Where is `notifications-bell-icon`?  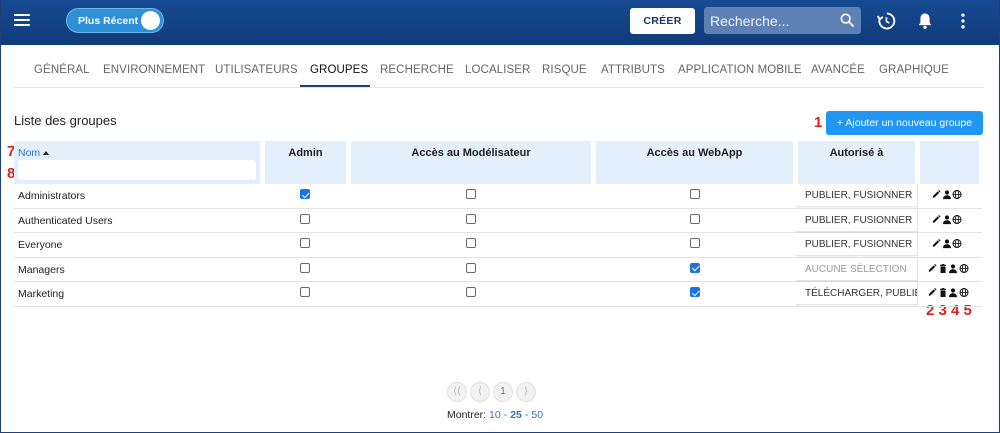
notifications-bell-icon is located at coordinates (925, 21).